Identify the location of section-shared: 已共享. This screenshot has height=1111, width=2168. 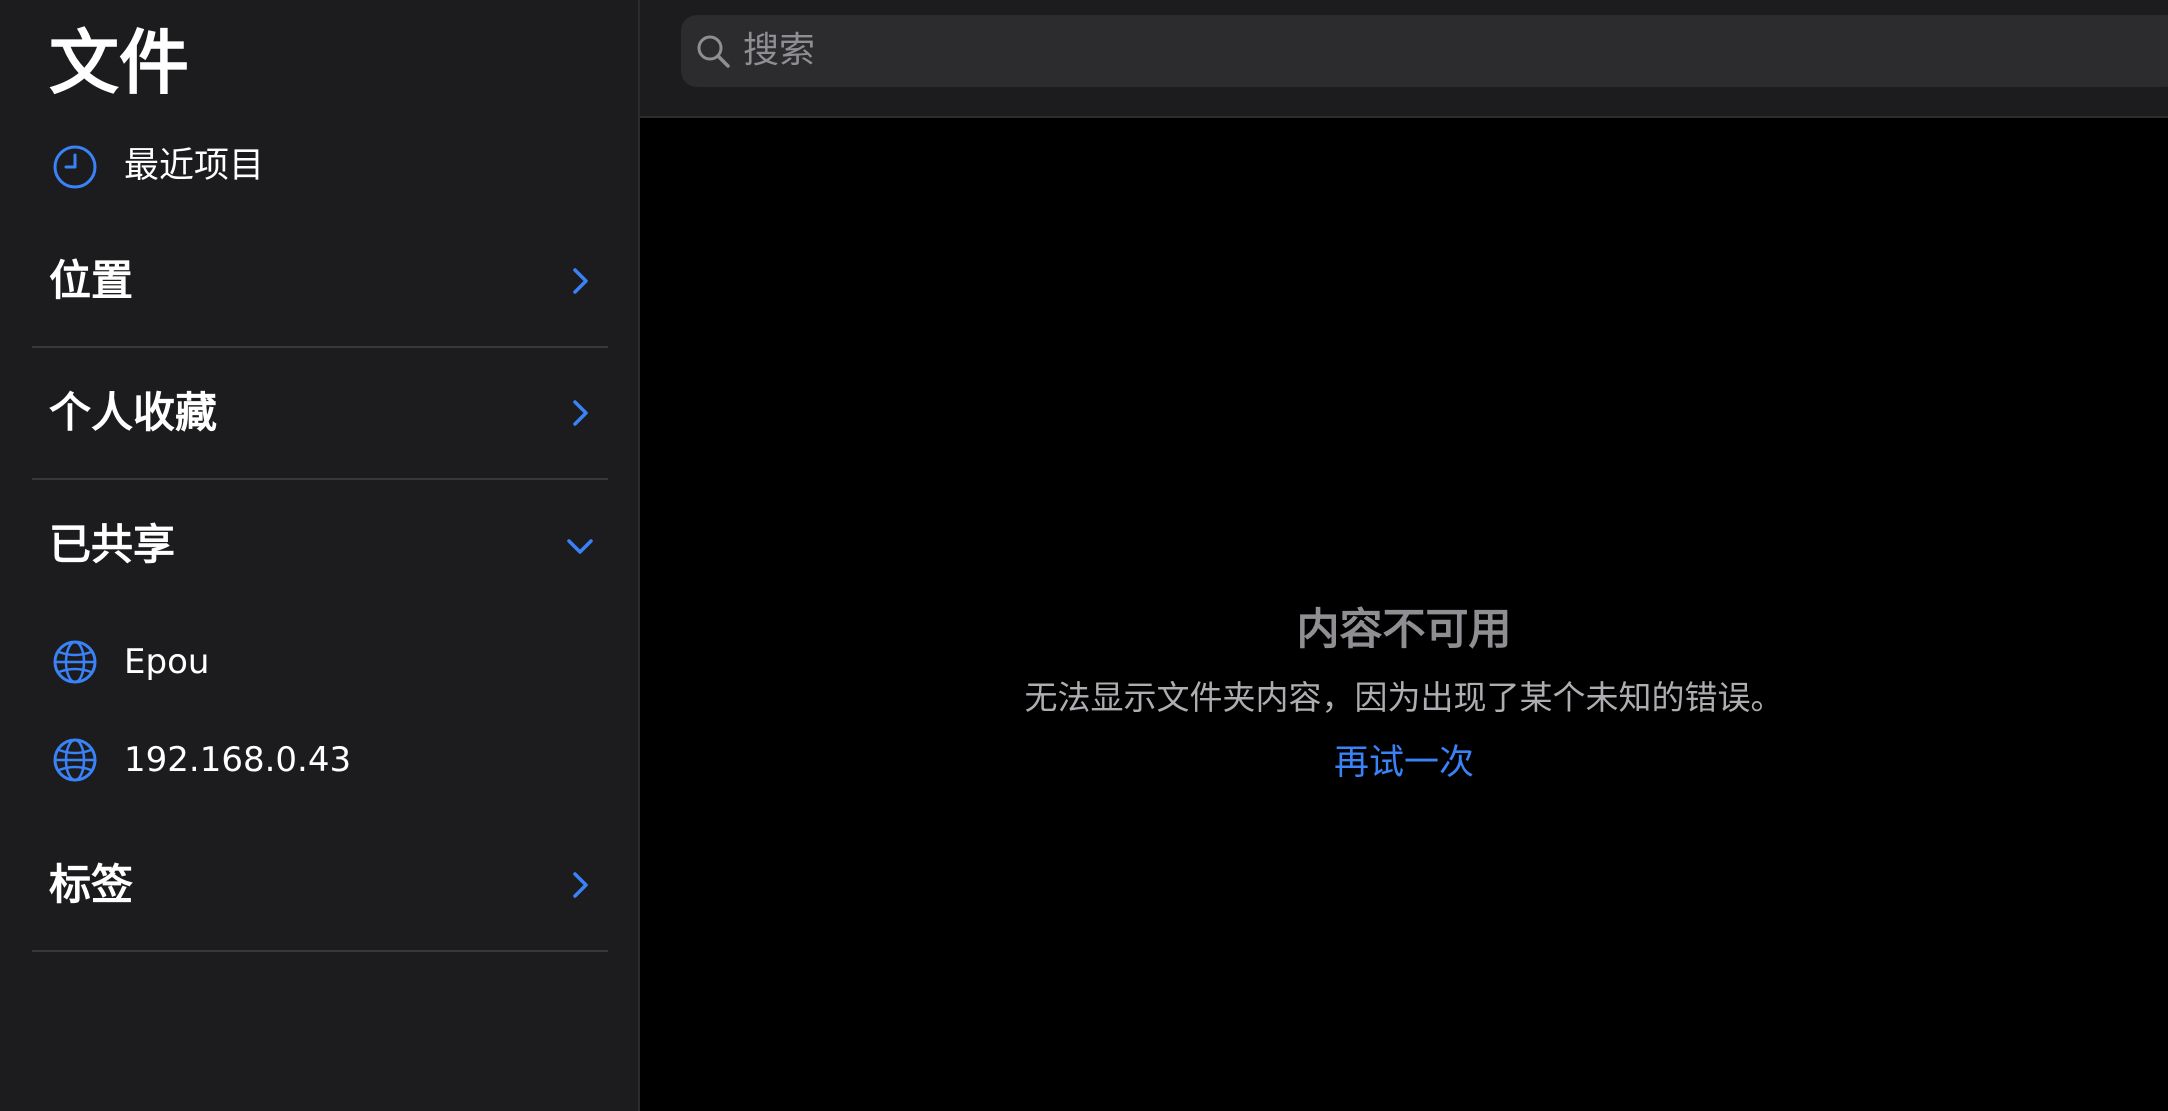
(320, 546).